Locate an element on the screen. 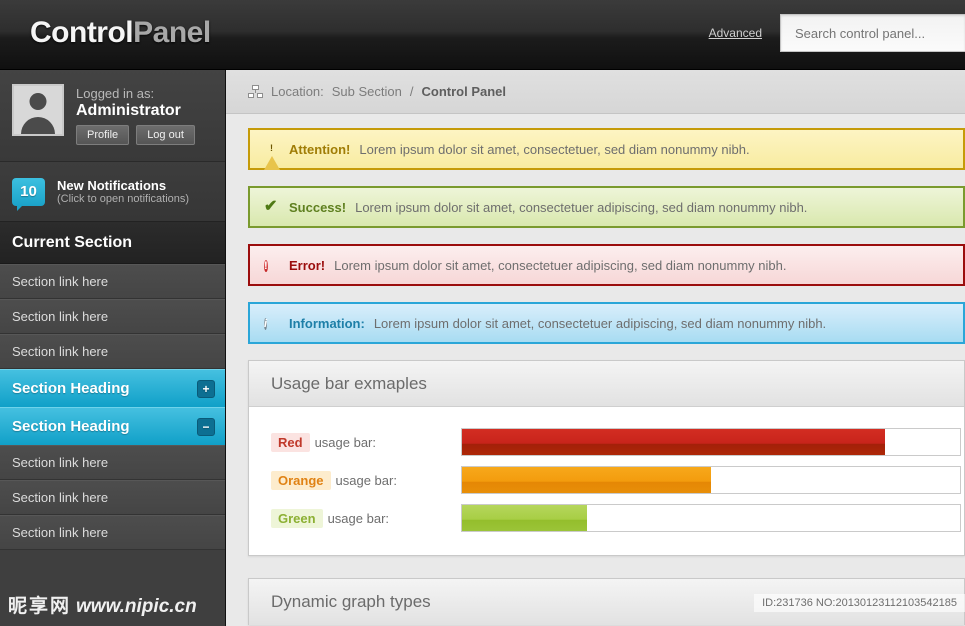  usage-bar-label-green: Green usage bar: is located at coordinates (366, 518).